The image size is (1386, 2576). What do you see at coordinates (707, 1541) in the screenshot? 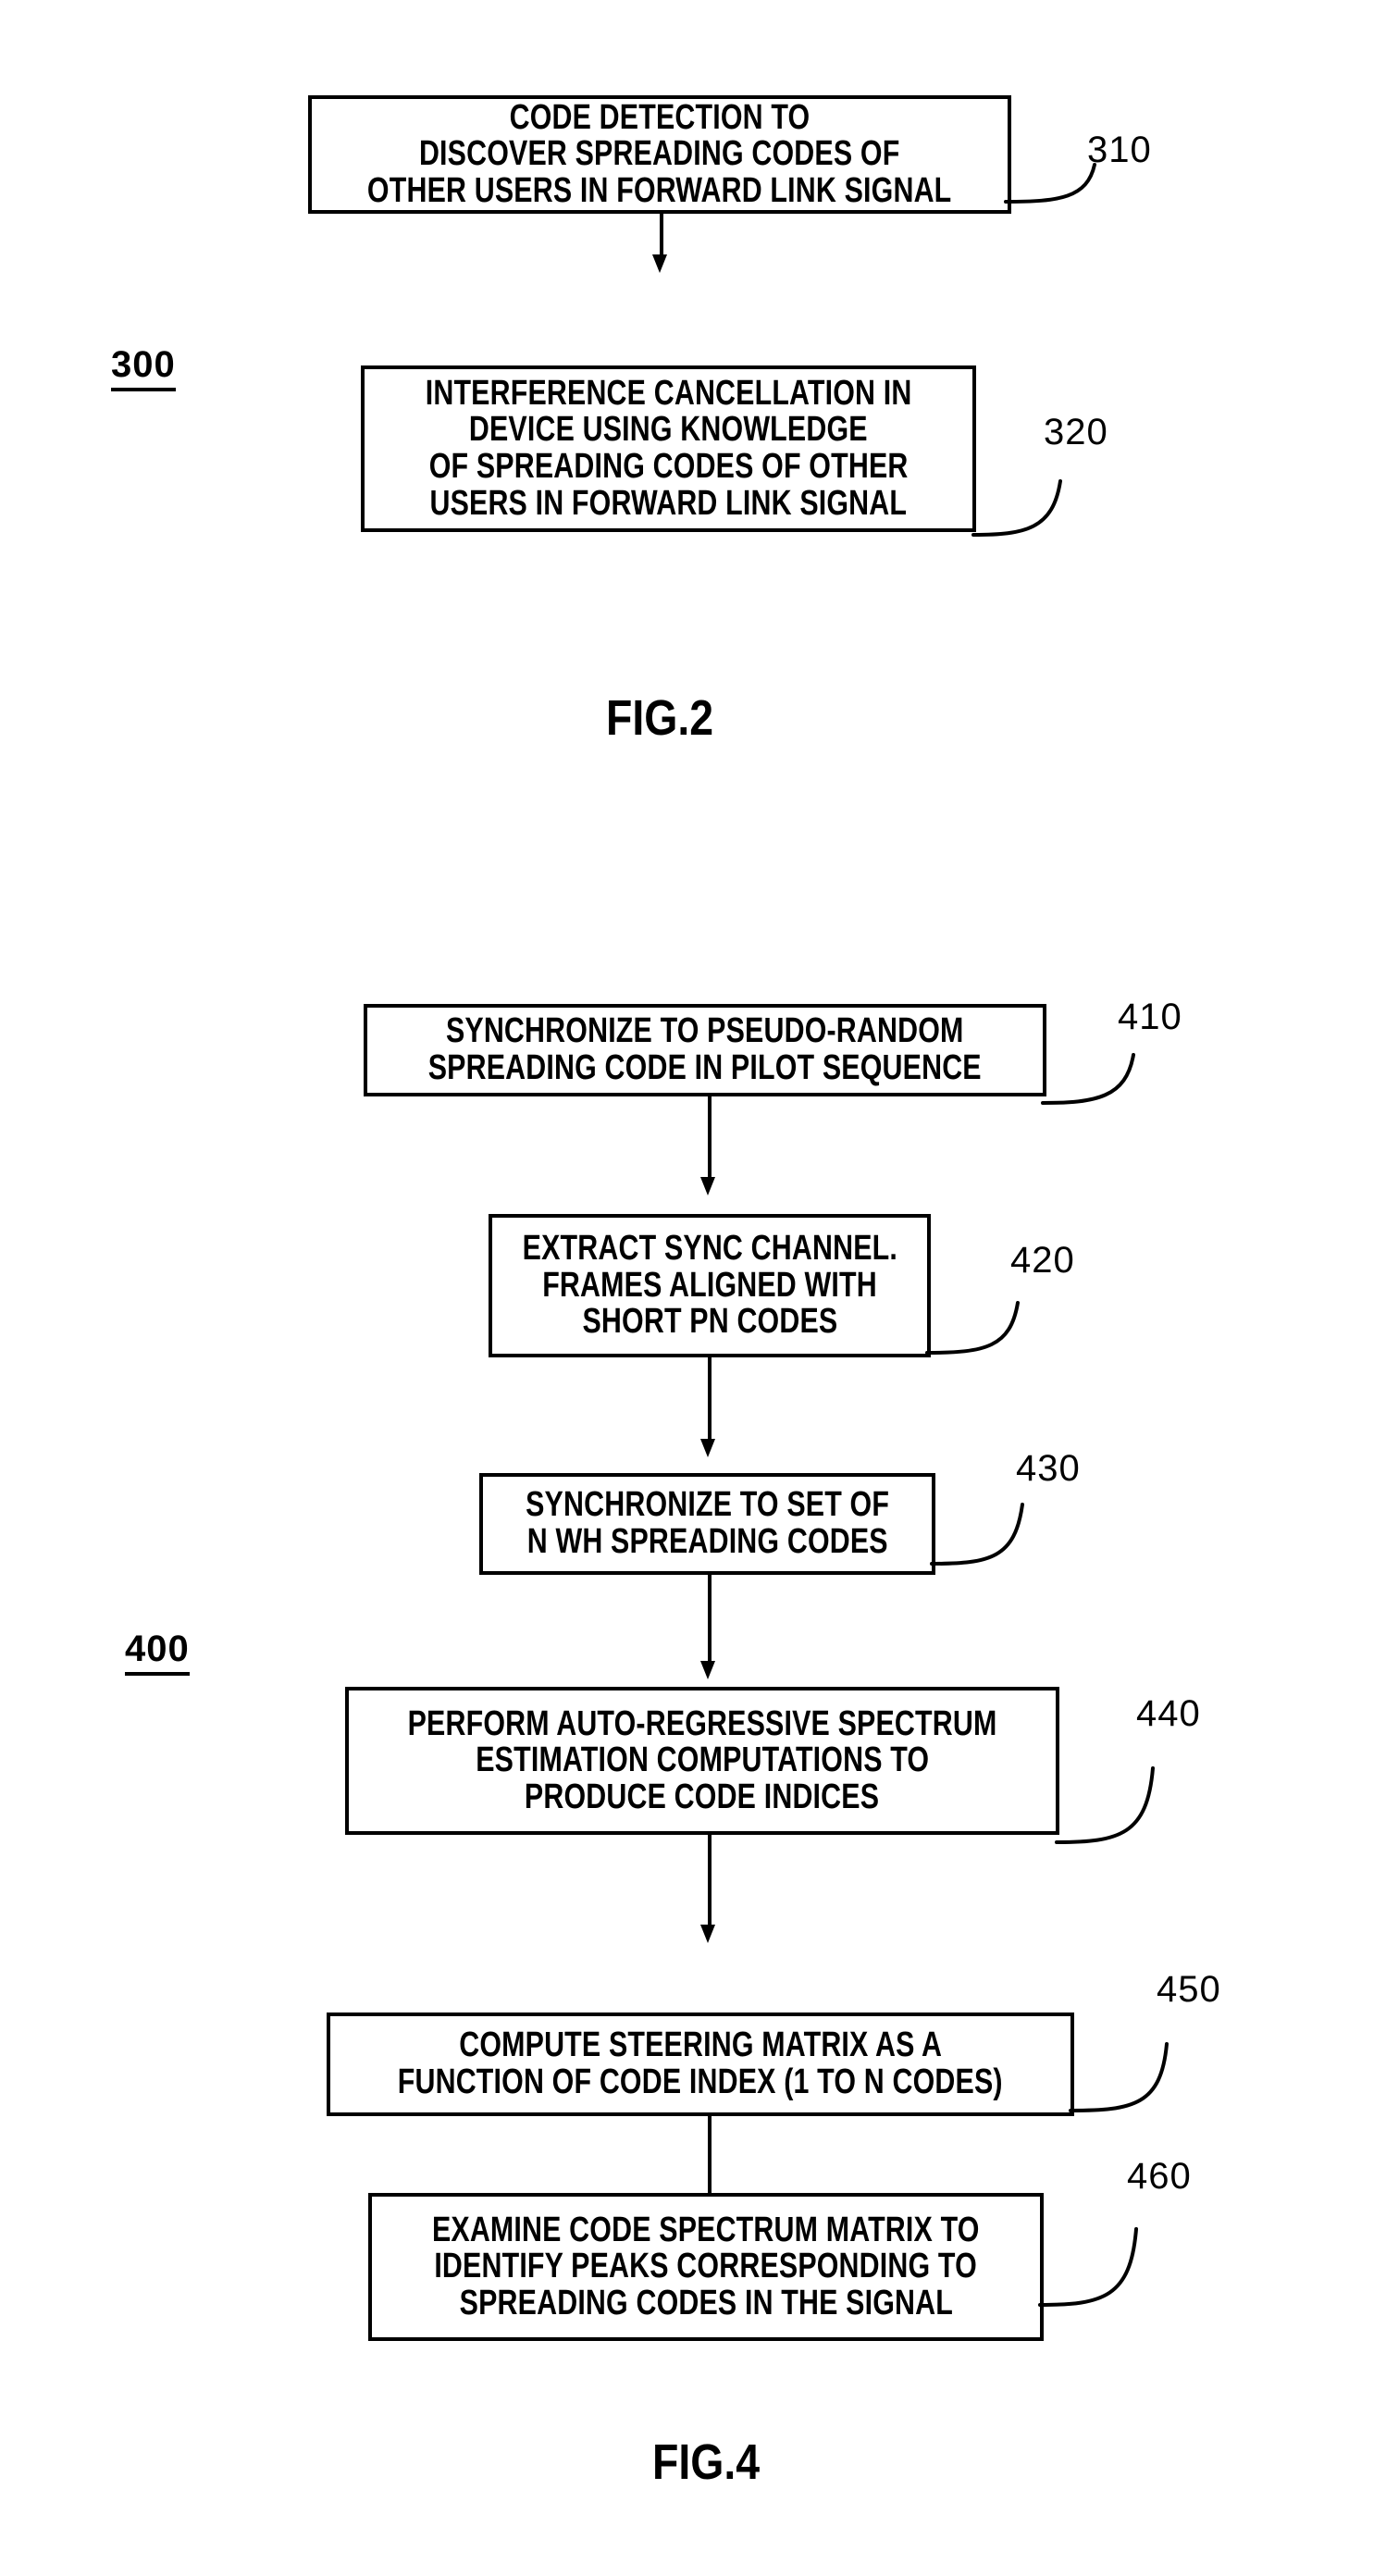
I see `process-box-430-line-2: N WH SPREADING CODES` at bounding box center [707, 1541].